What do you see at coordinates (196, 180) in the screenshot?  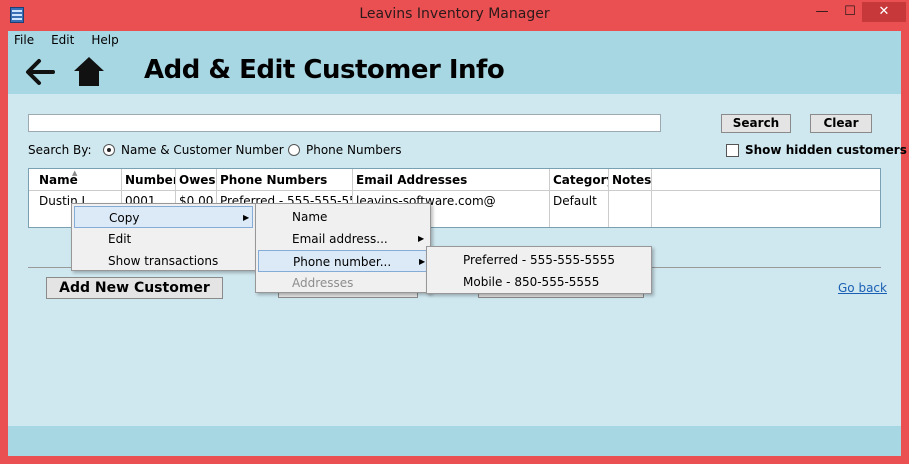 I see `column-owes: Owes` at bounding box center [196, 180].